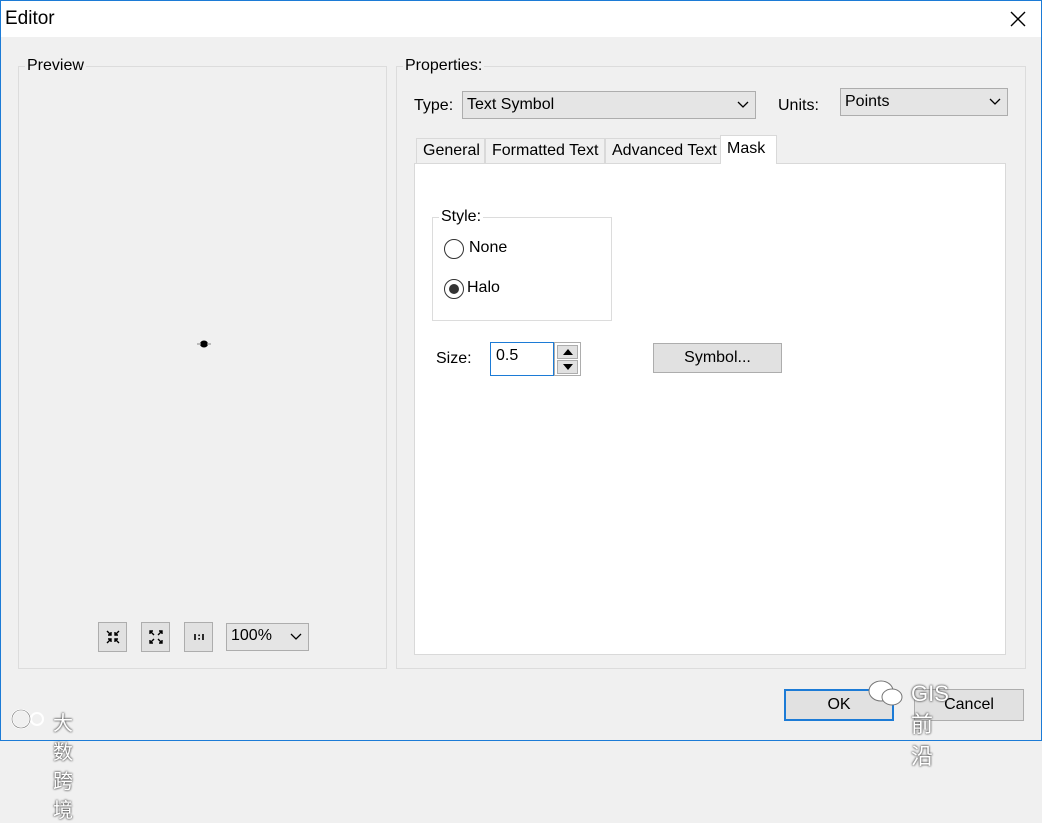 This screenshot has height=823, width=1042. Describe the element at coordinates (839, 704) in the screenshot. I see `ok-button-label: OK` at that location.